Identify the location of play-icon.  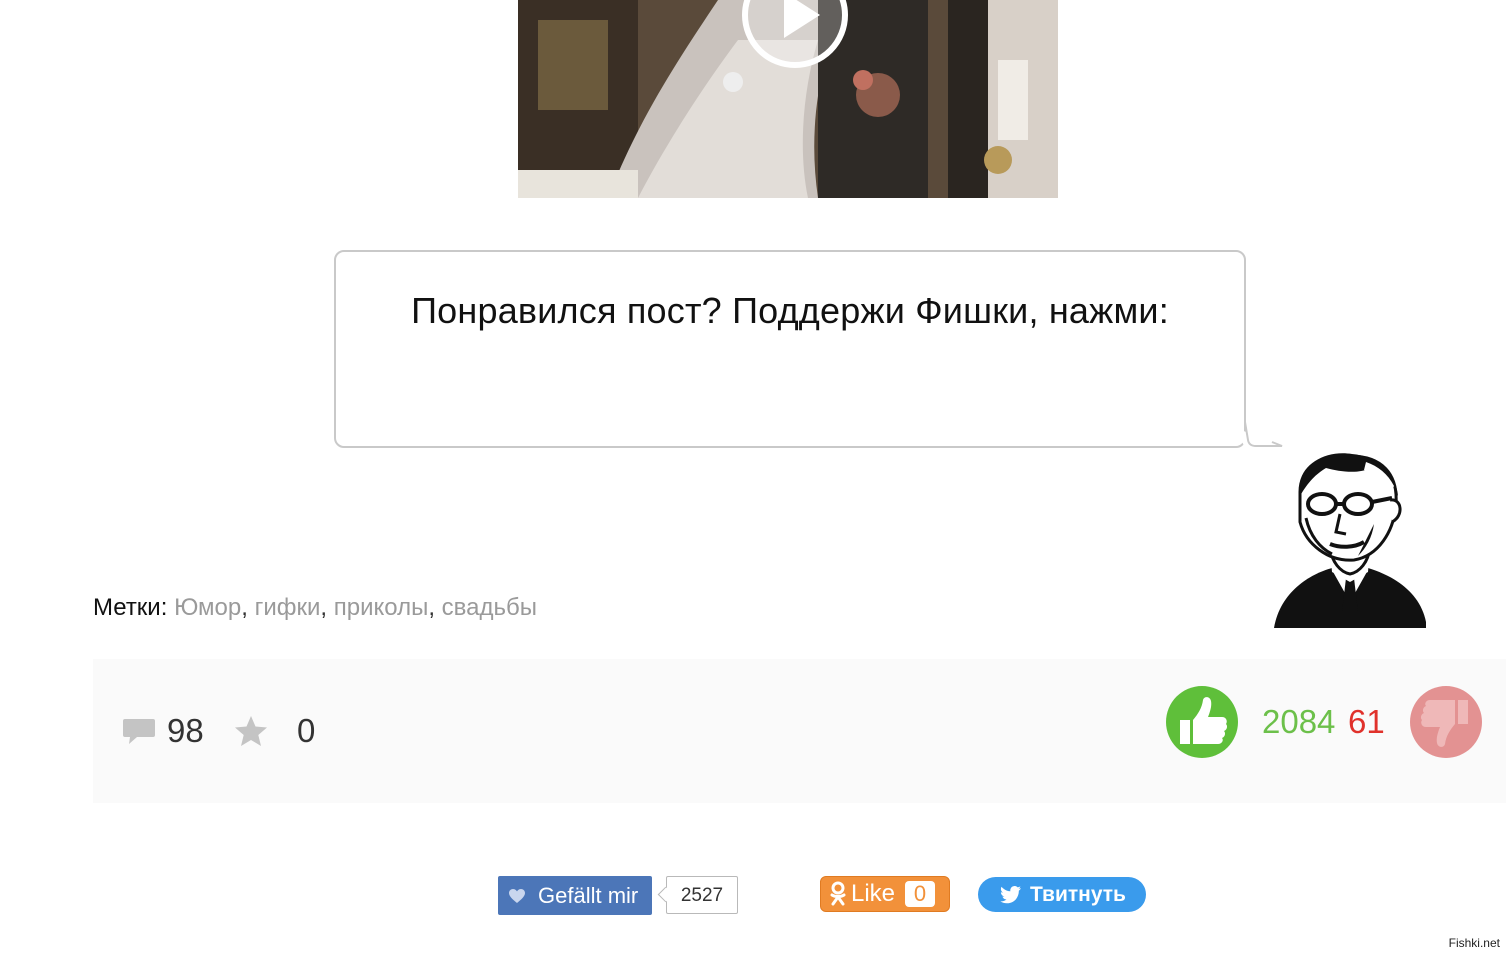
(795, 35).